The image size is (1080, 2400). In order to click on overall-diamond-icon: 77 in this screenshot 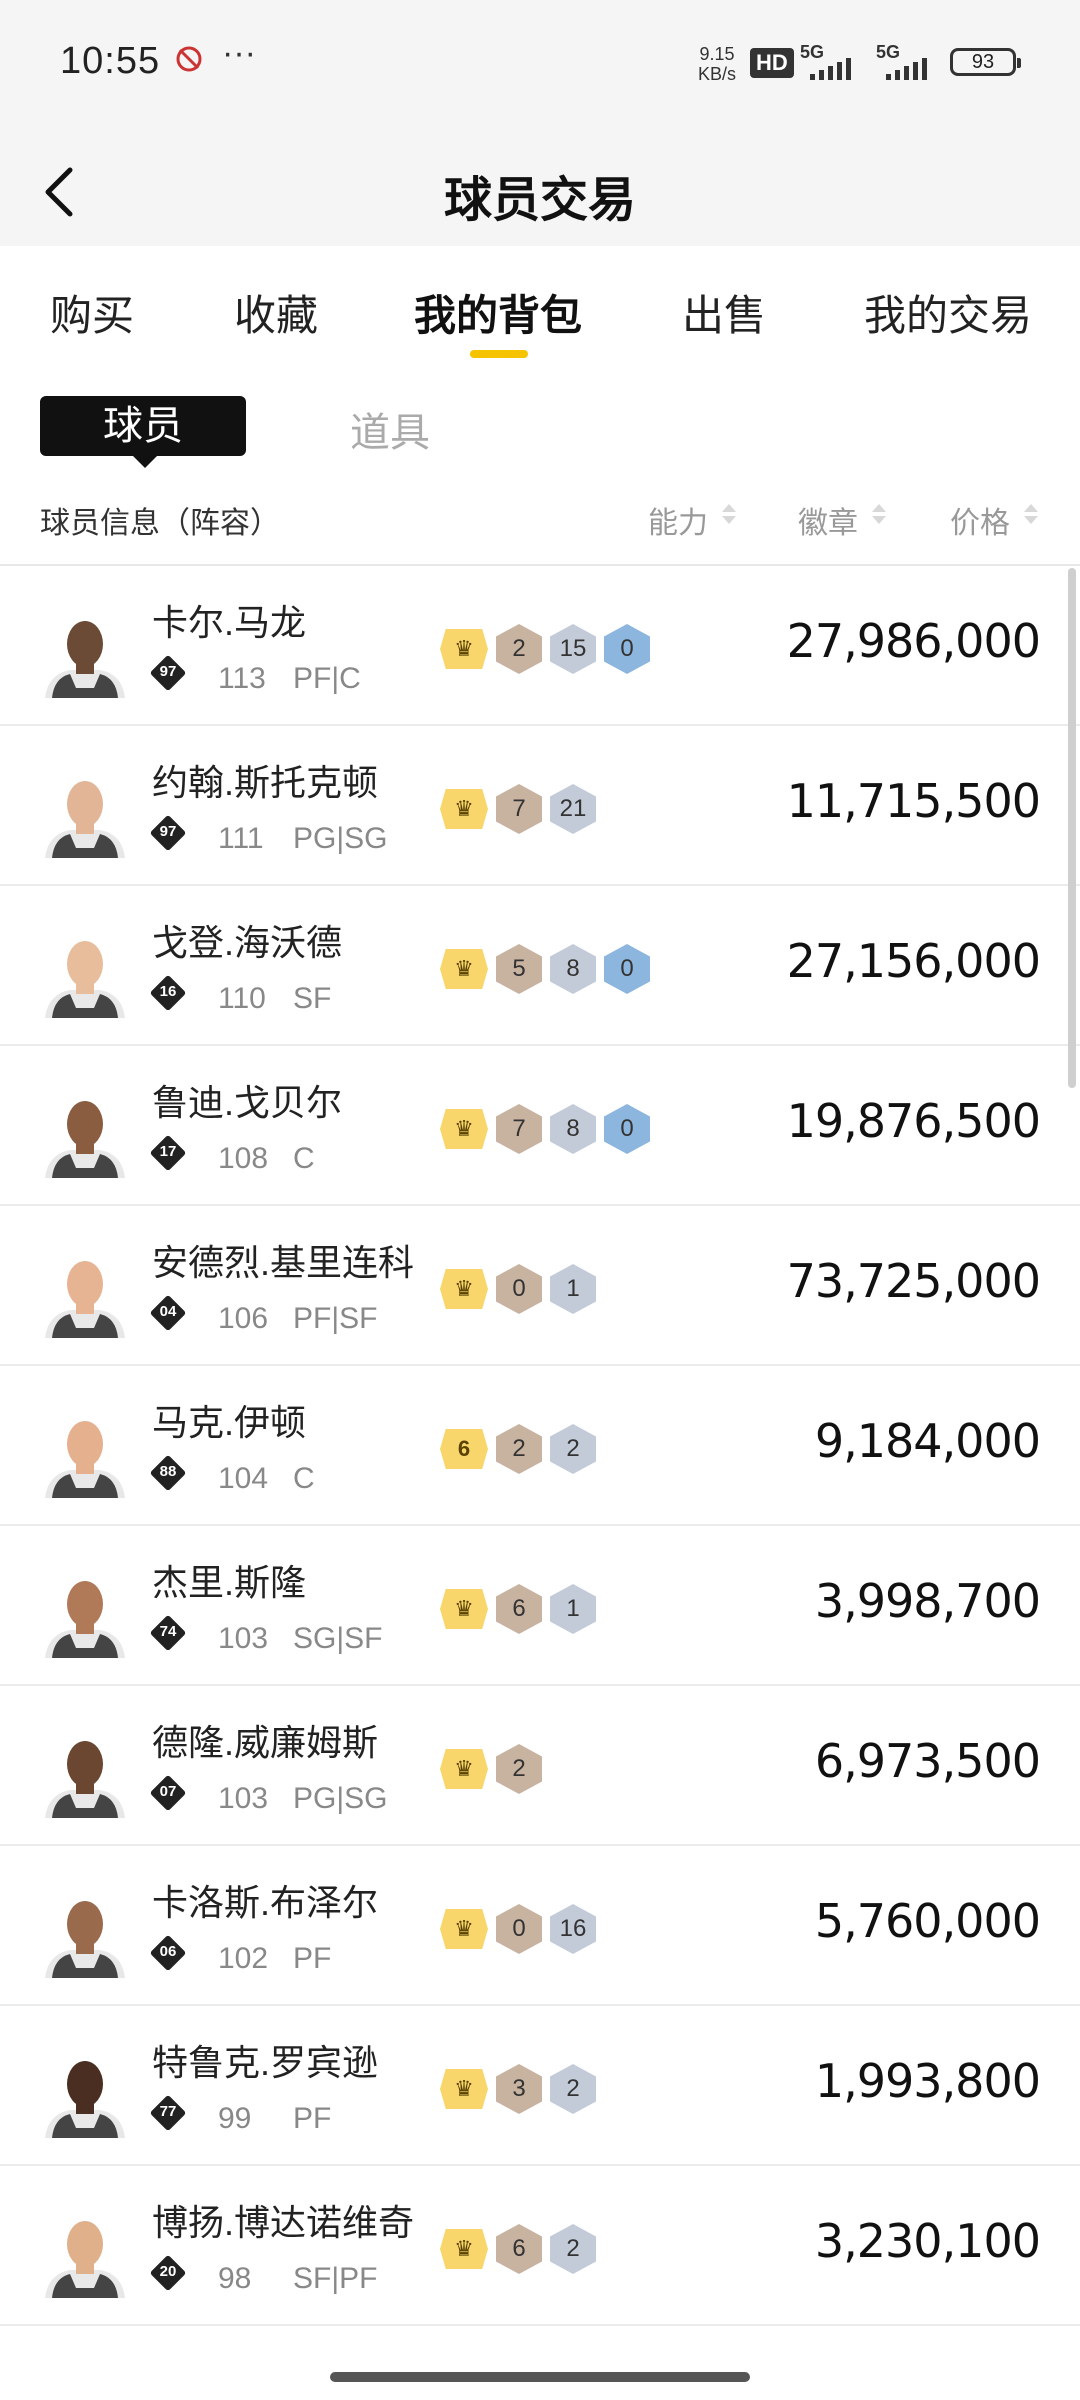, I will do `click(168, 2113)`.